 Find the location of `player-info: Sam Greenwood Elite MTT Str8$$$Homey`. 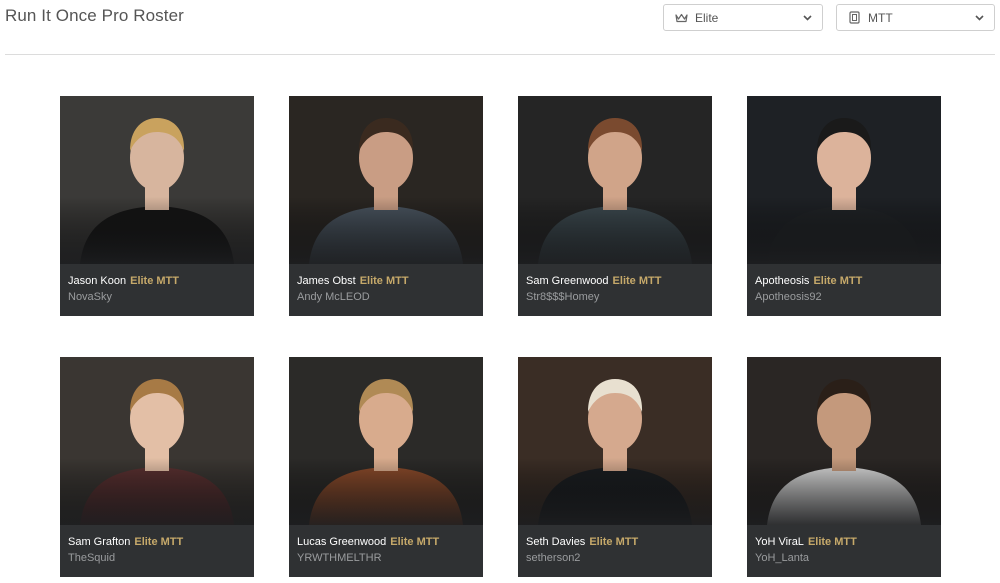

player-info: Sam Greenwood Elite MTT Str8$$$Homey is located at coordinates (615, 290).